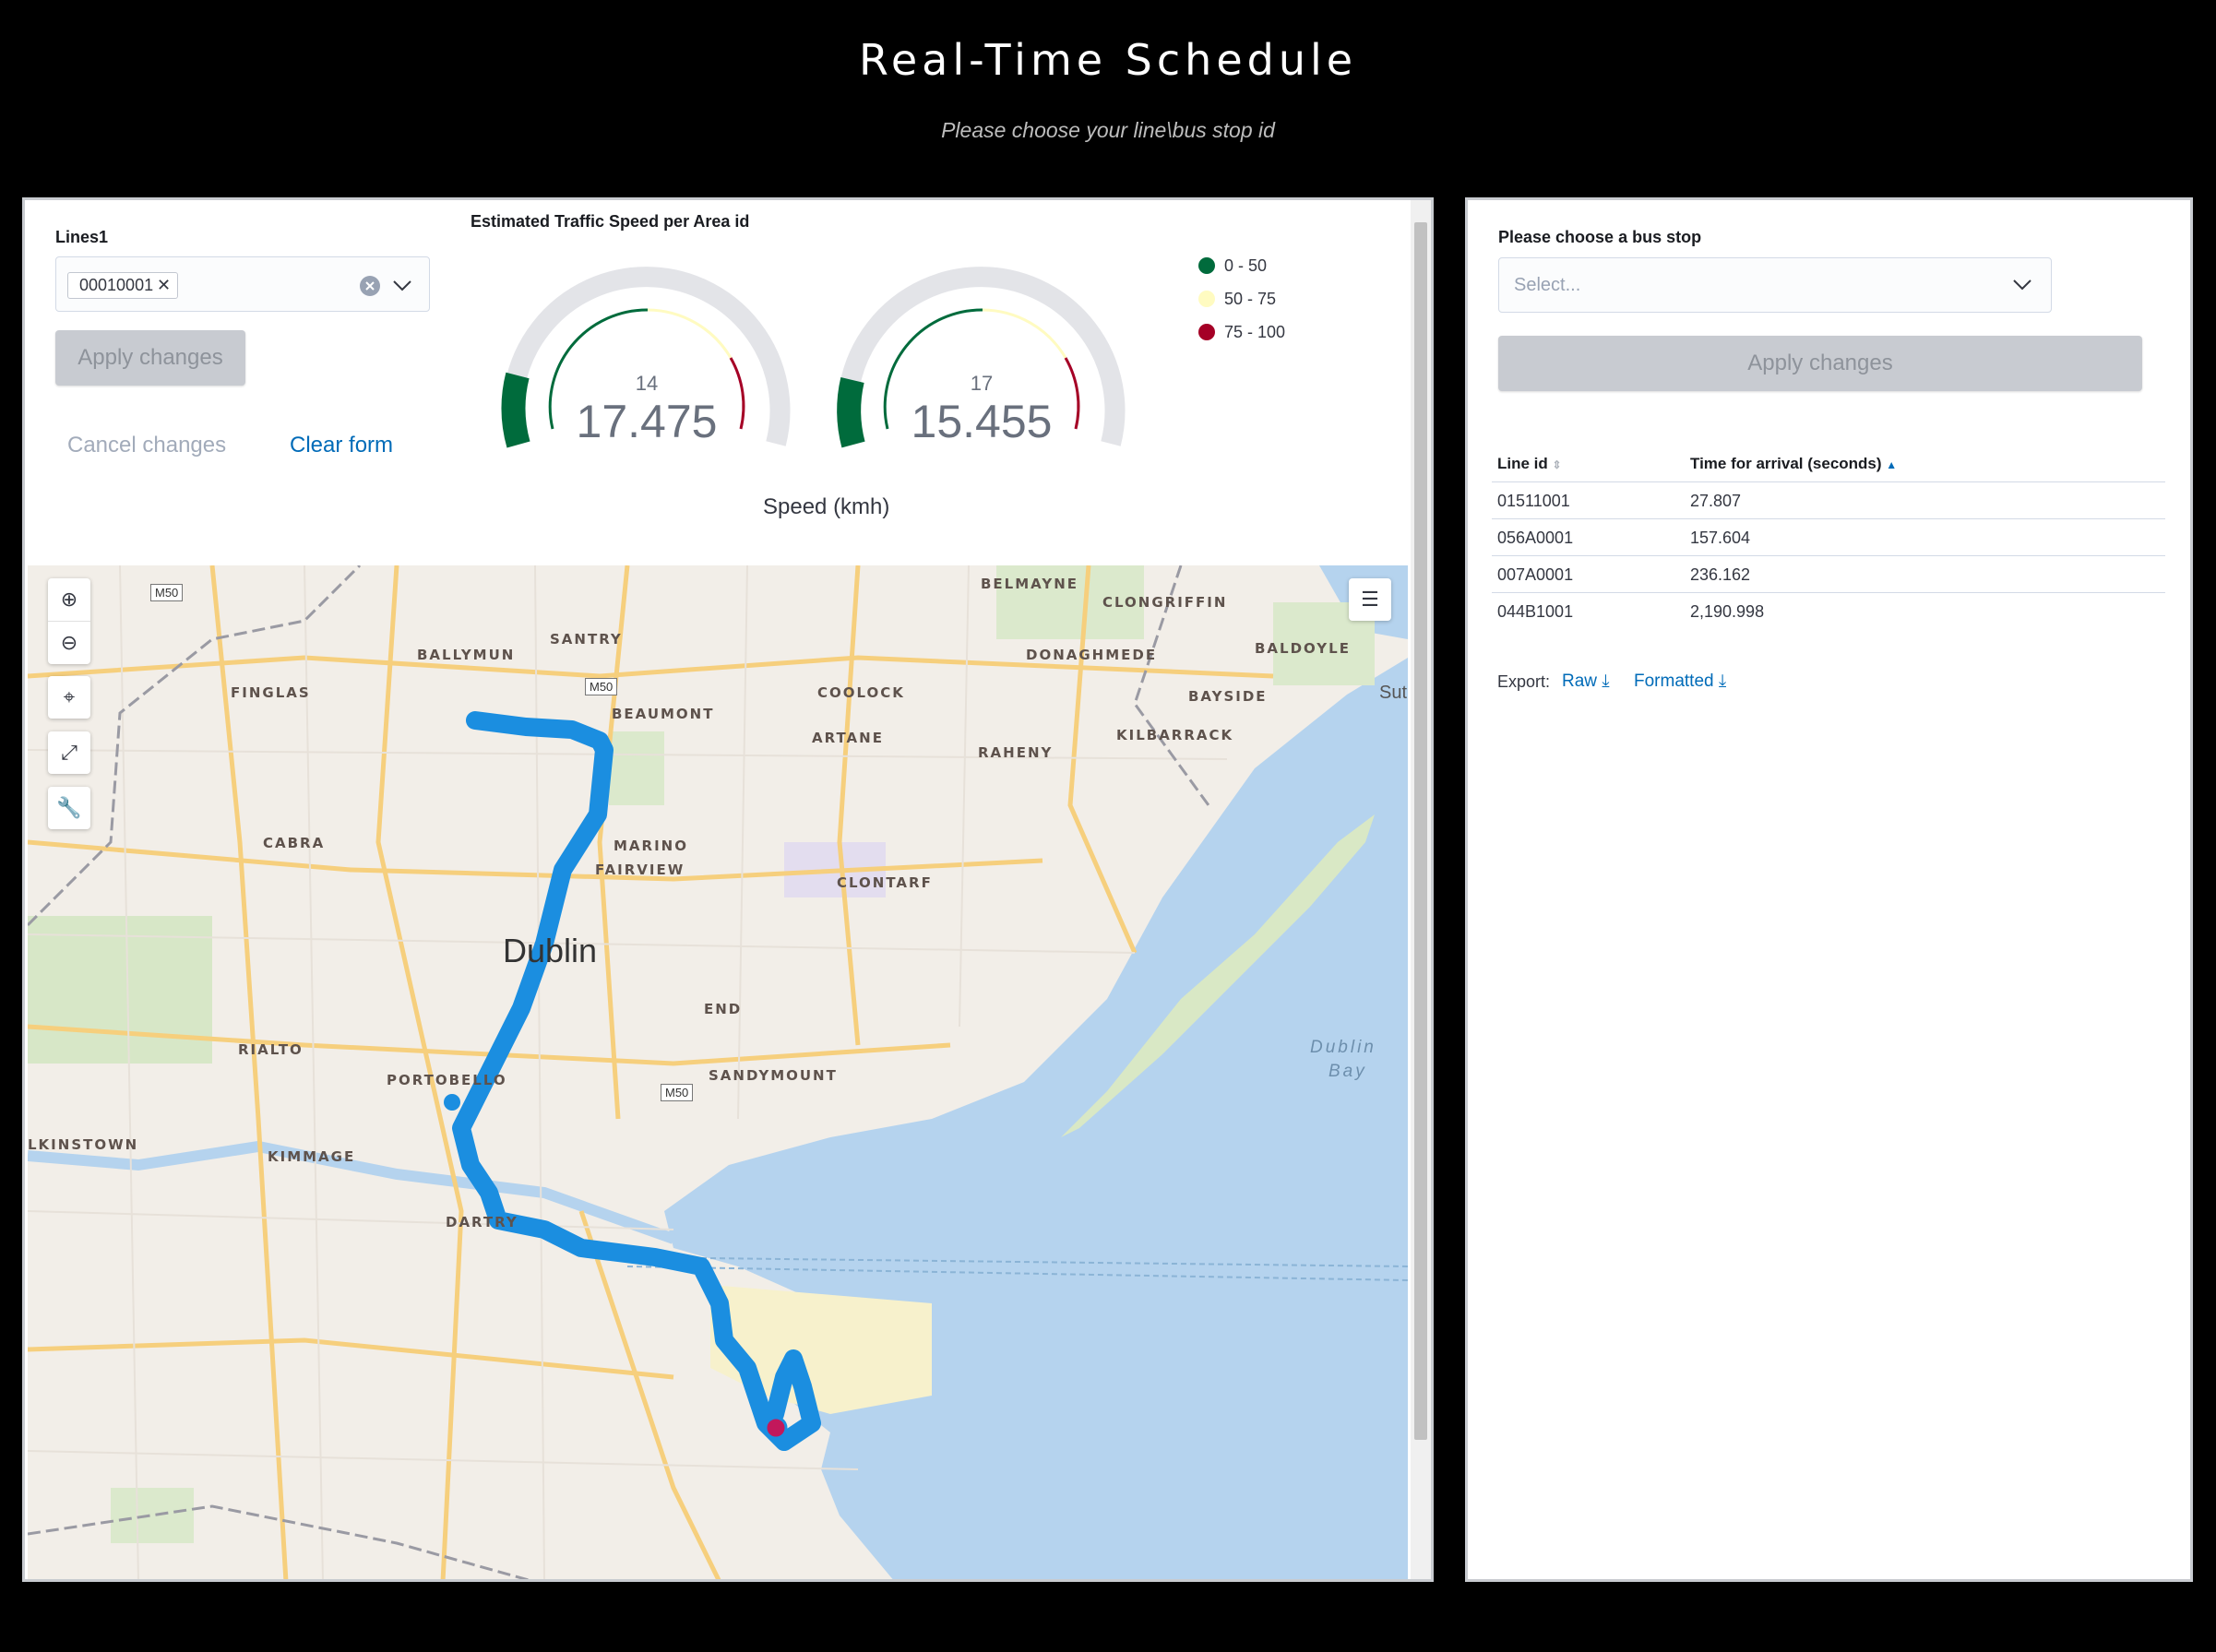 Image resolution: width=2216 pixels, height=1652 pixels. I want to click on place-label: ARTANE, so click(848, 738).